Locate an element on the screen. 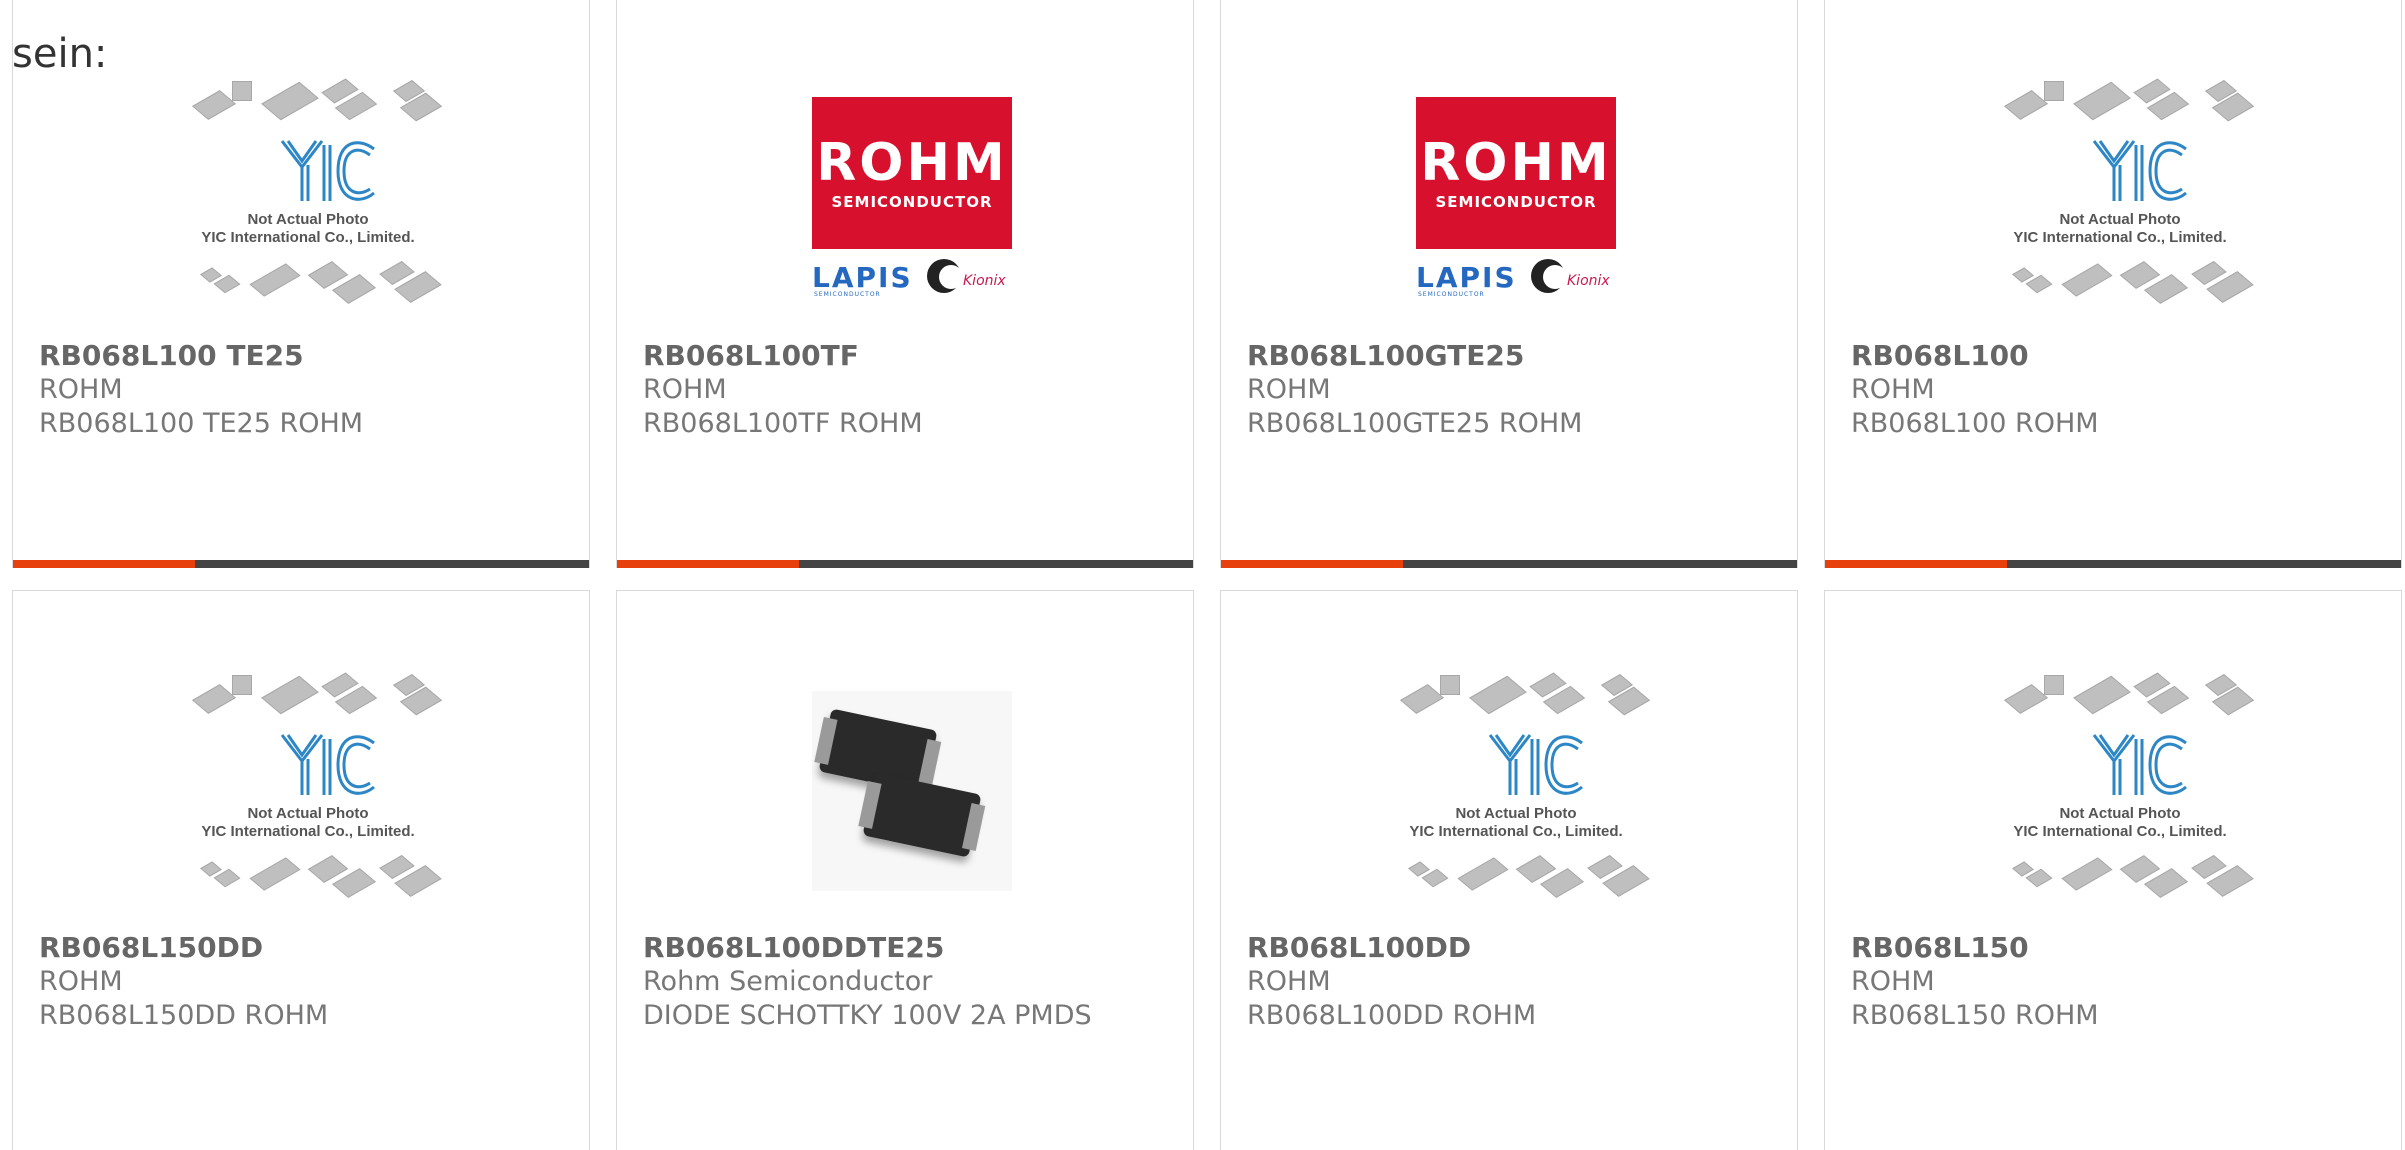  product-image is located at coordinates (912, 791).